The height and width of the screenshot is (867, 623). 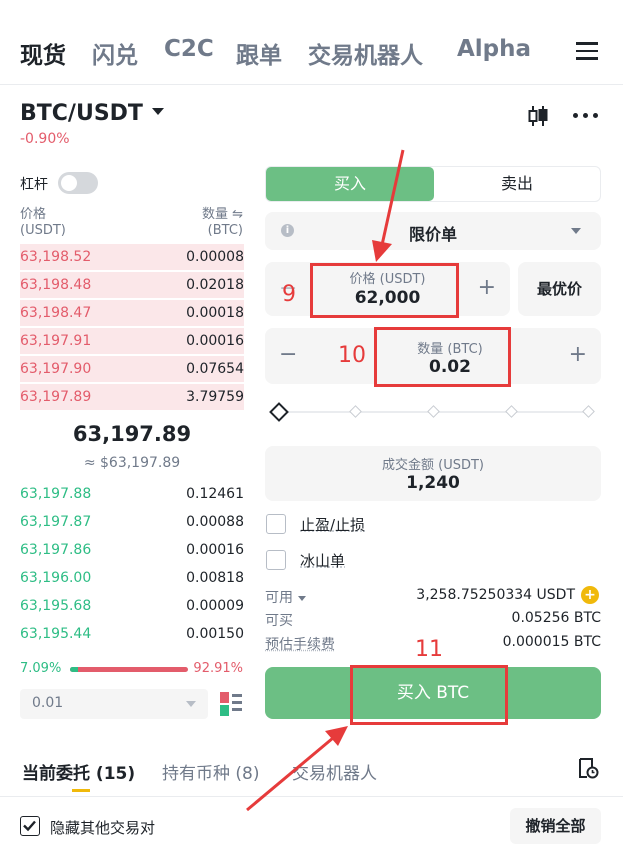 I want to click on annotation-arrowhead, so click(x=382, y=251).